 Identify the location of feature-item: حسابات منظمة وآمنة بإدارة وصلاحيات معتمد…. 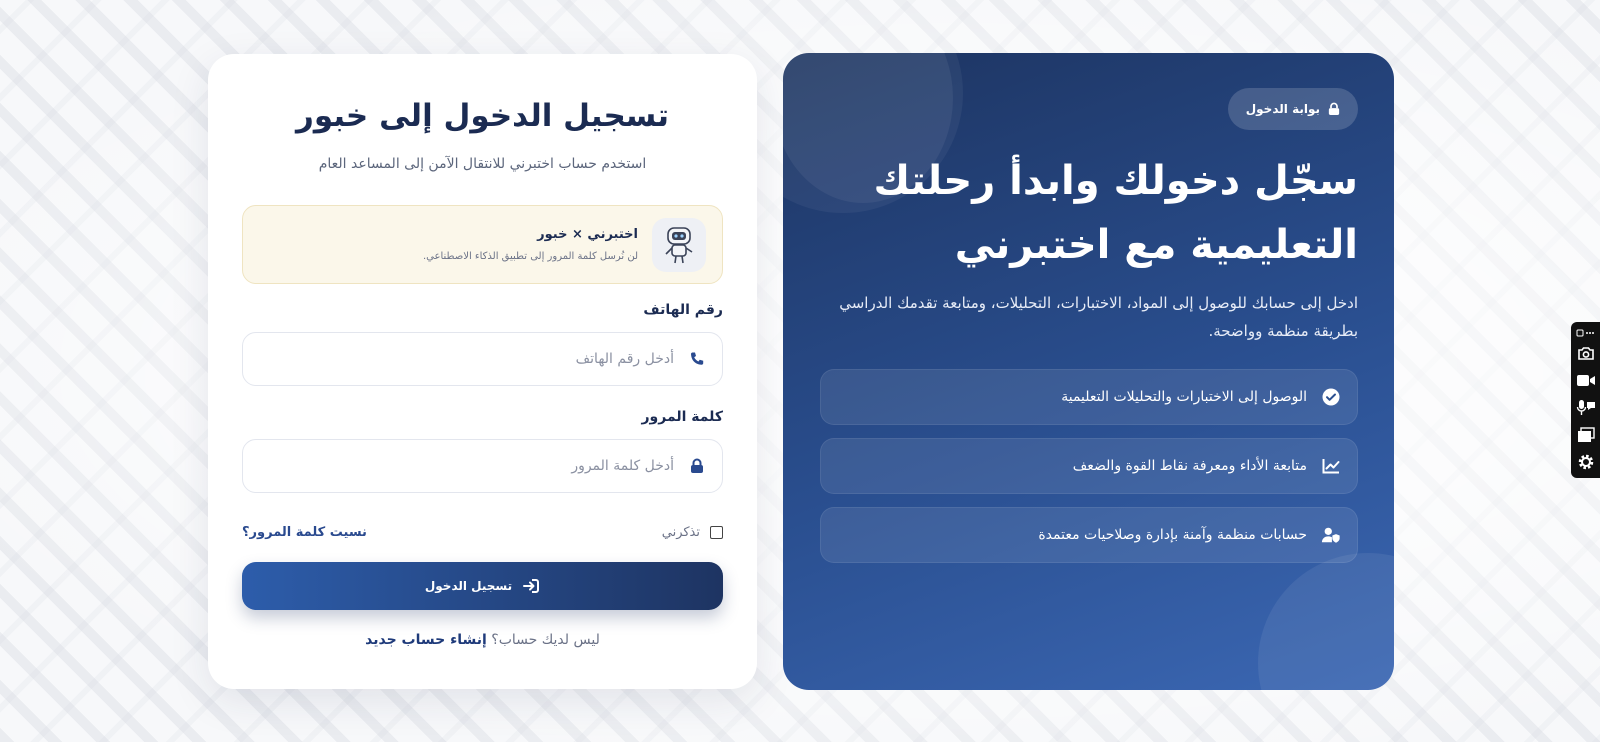
(1089, 535).